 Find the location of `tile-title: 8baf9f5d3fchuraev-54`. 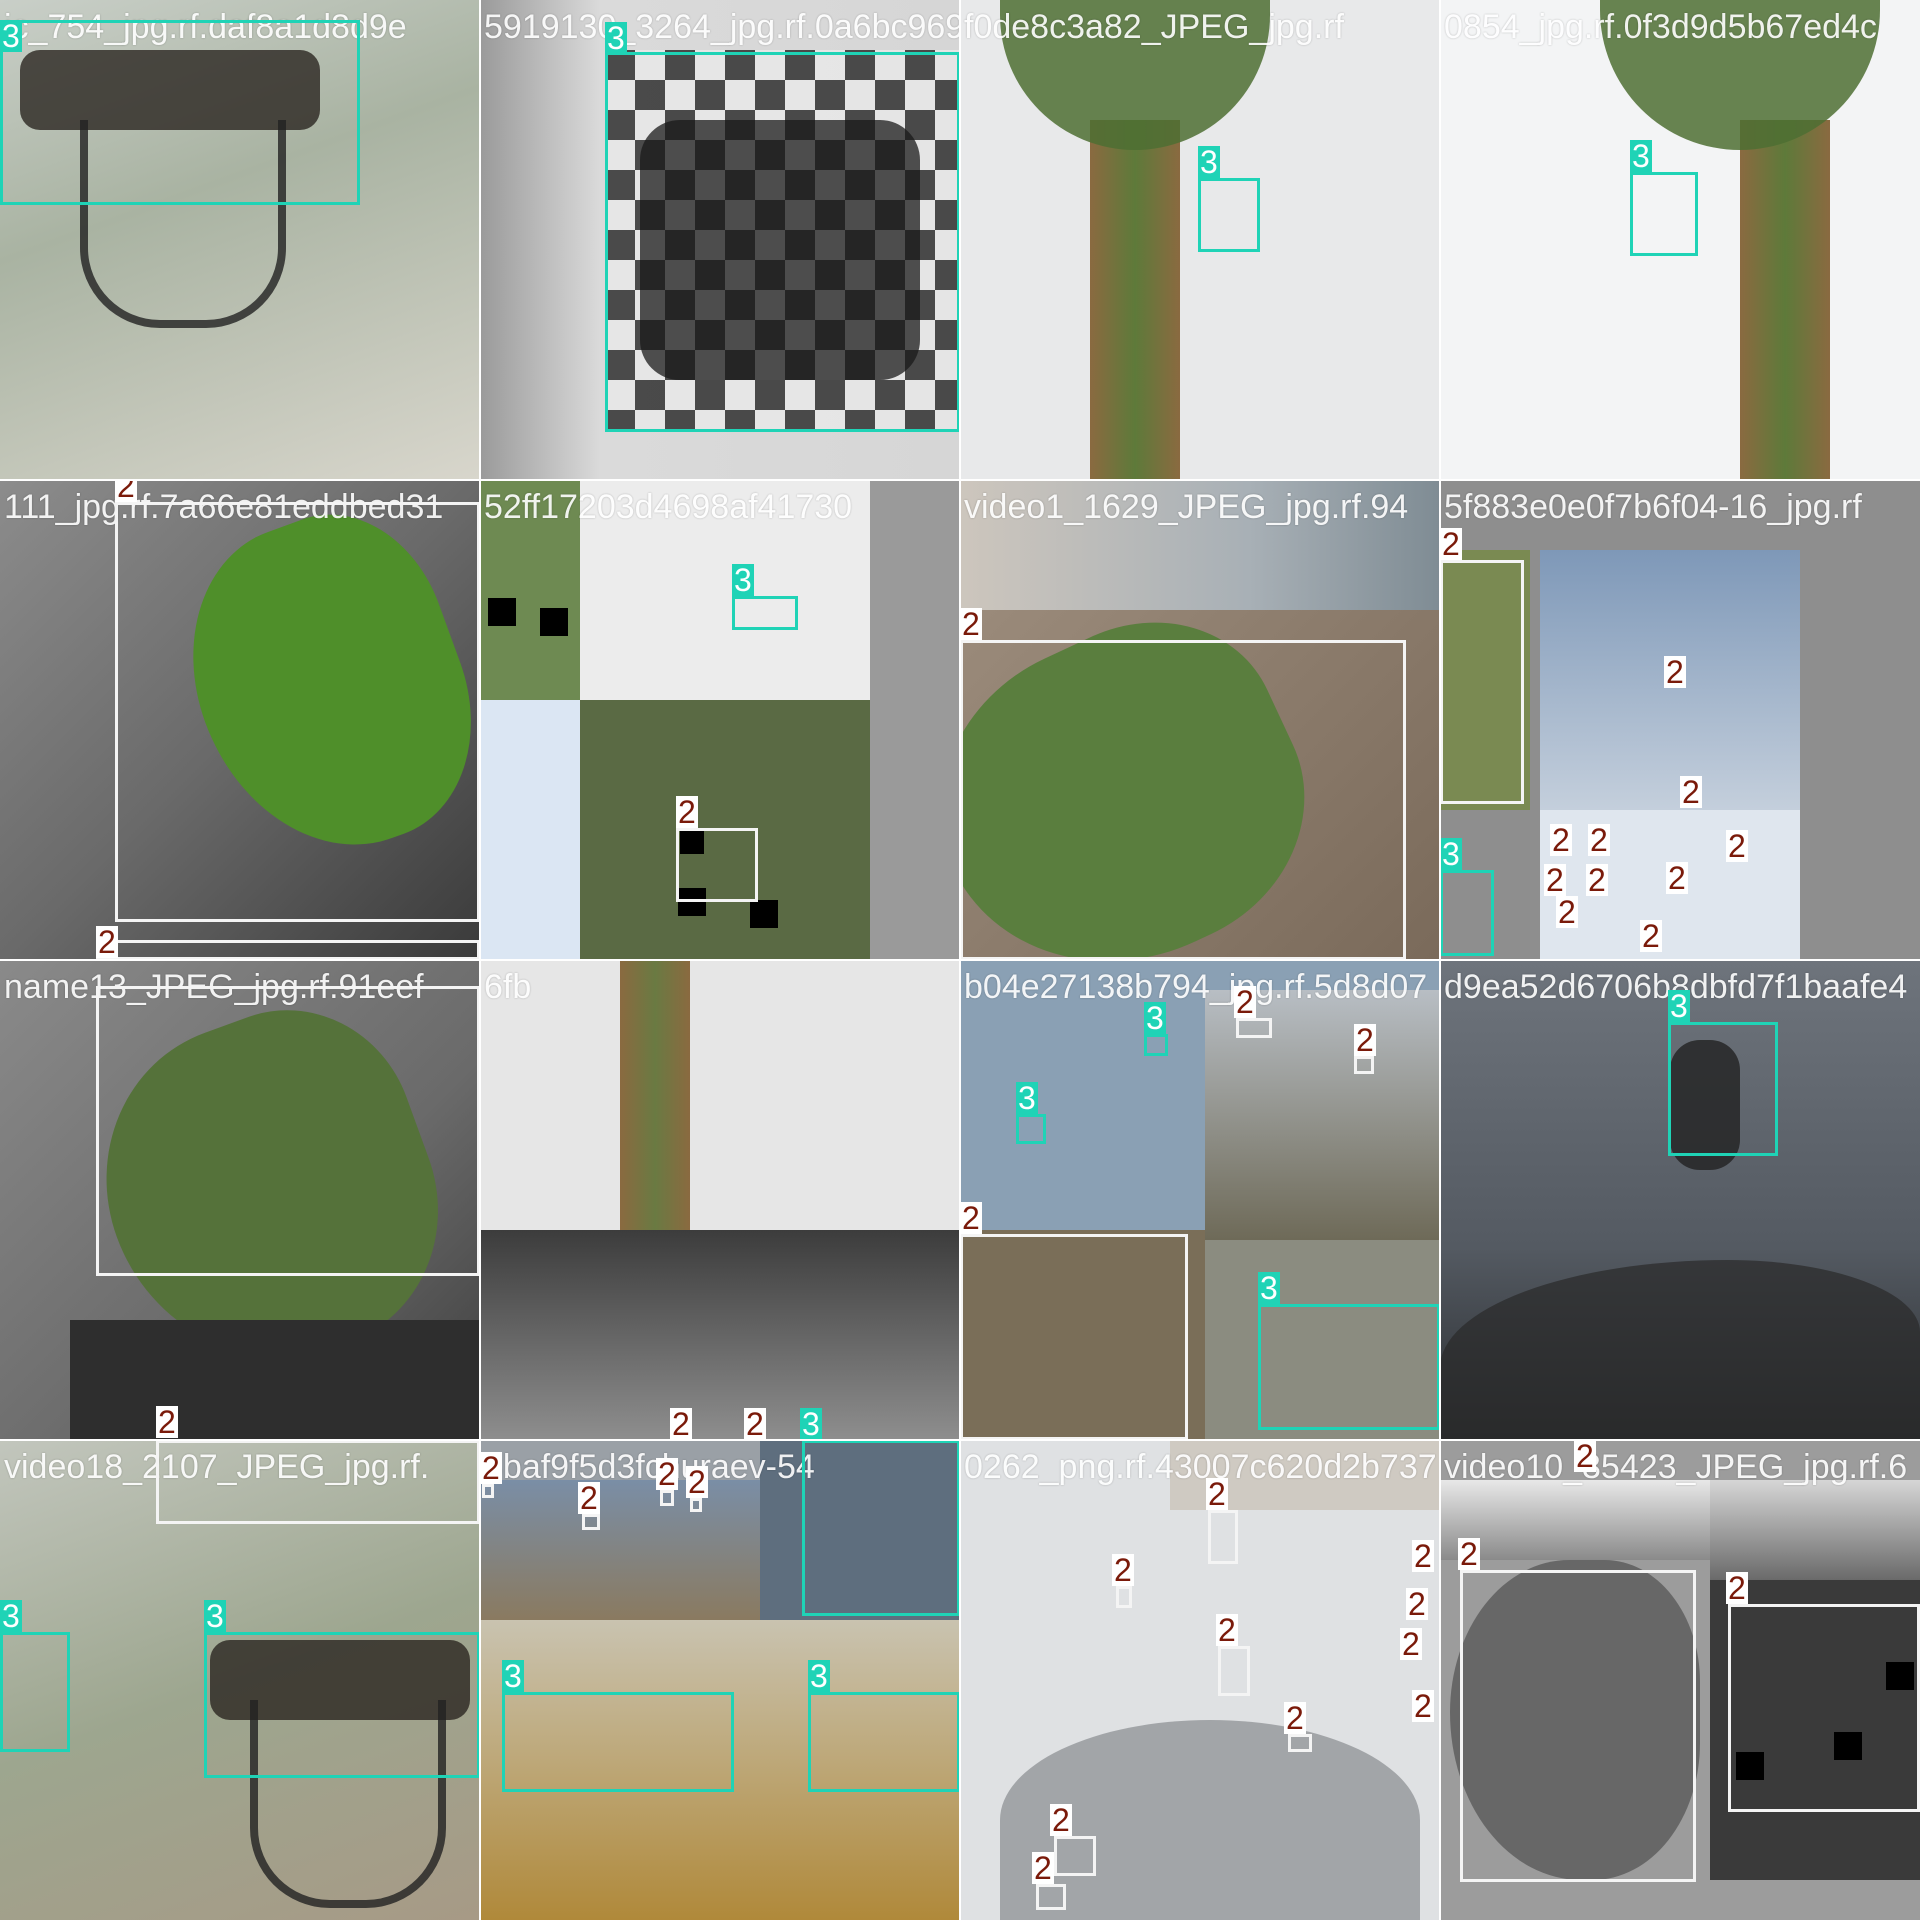

tile-title: 8baf9f5d3fchuraev-54 is located at coordinates (649, 1467).